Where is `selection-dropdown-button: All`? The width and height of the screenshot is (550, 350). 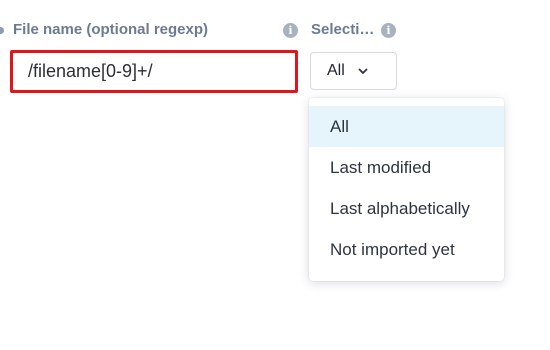
selection-dropdown-button: All is located at coordinates (353, 71).